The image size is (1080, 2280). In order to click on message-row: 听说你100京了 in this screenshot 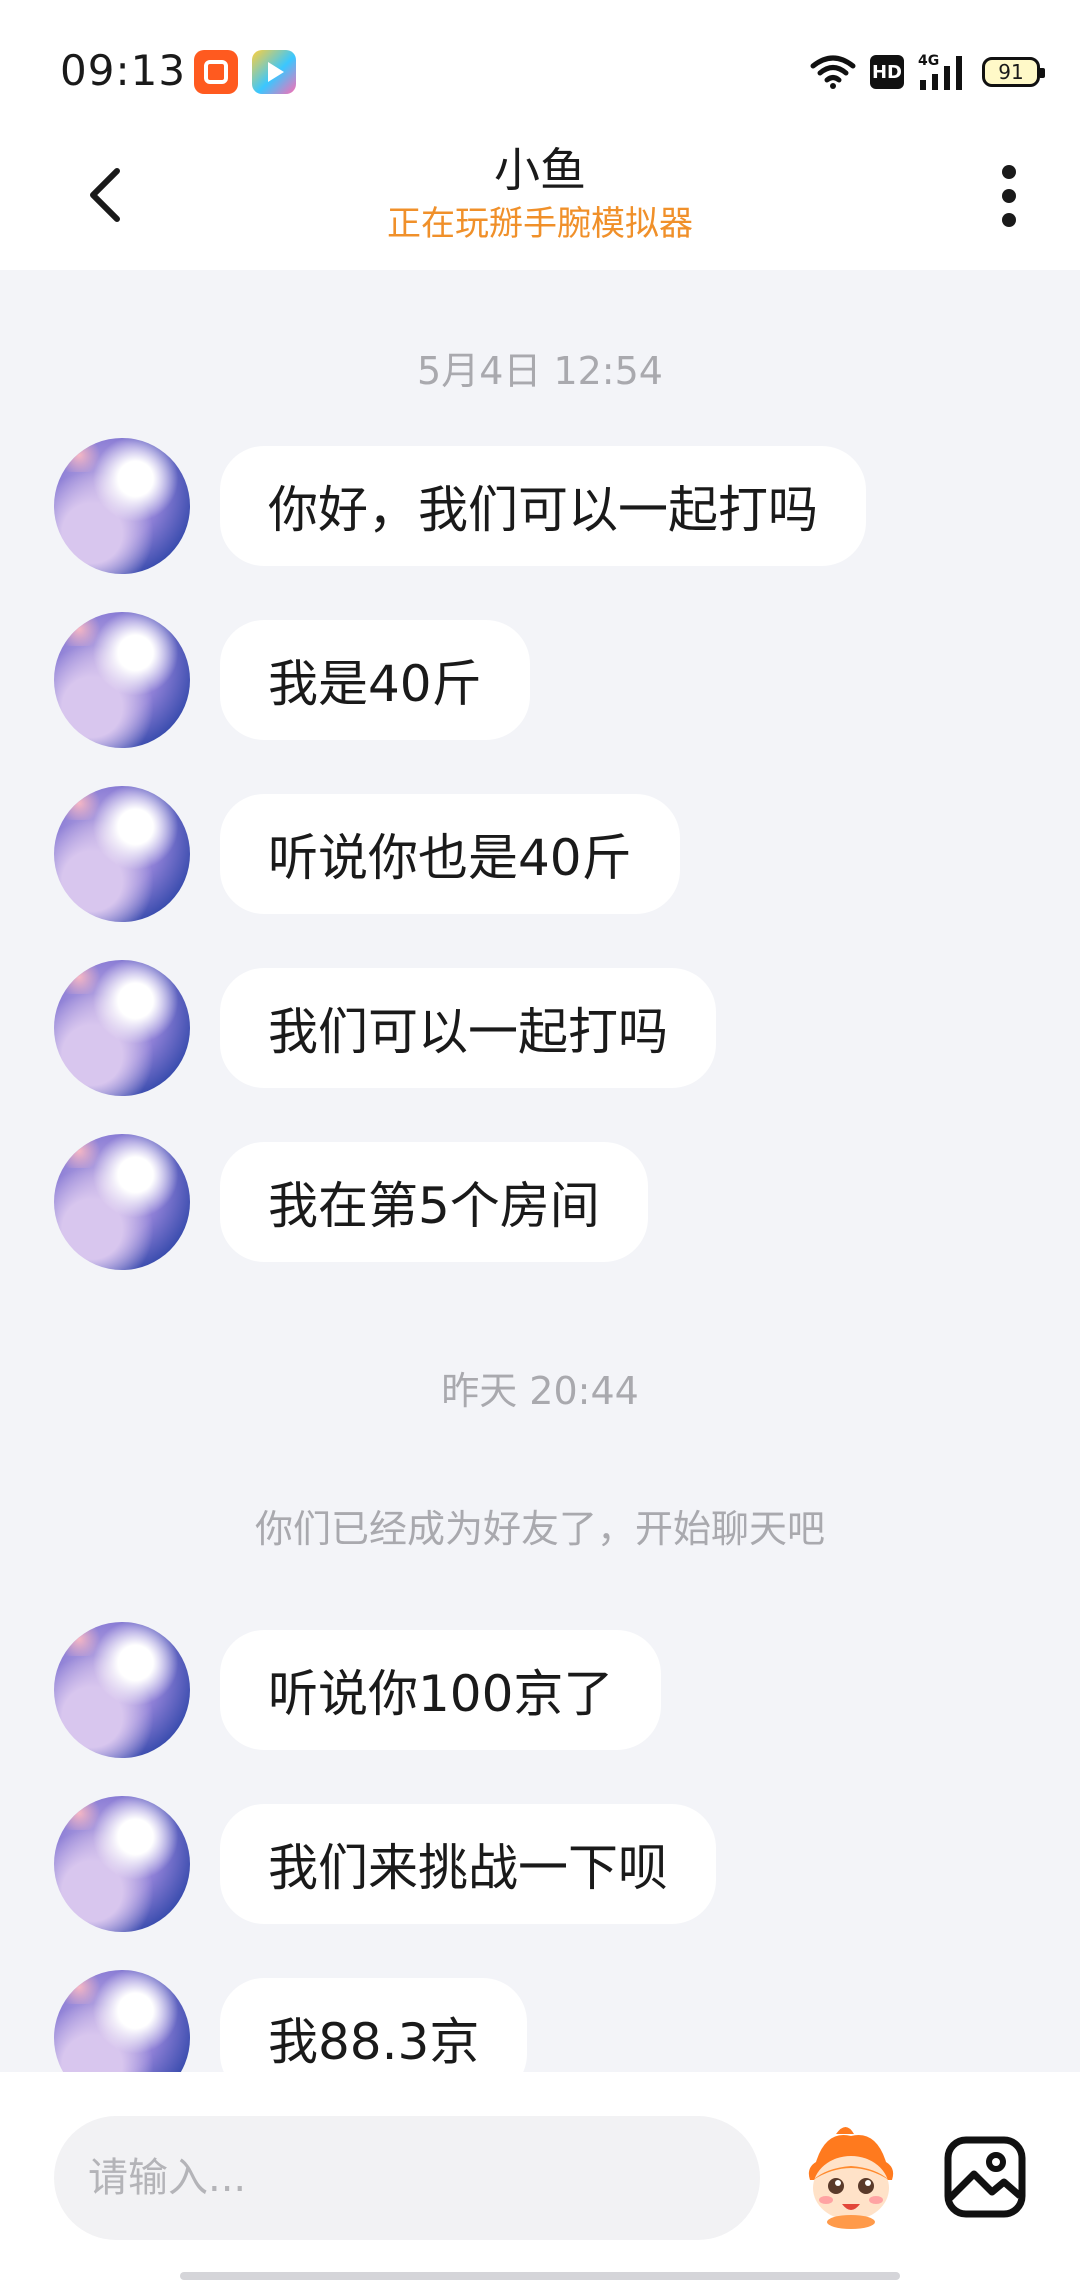, I will do `click(358, 1690)`.